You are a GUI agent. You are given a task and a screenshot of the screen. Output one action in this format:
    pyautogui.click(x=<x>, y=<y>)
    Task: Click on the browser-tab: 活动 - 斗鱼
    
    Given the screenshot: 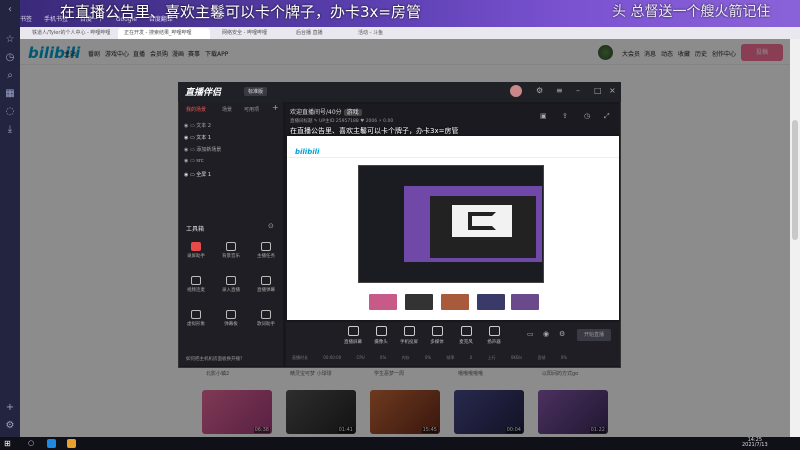 What is the action you would take?
    pyautogui.click(x=377, y=33)
    